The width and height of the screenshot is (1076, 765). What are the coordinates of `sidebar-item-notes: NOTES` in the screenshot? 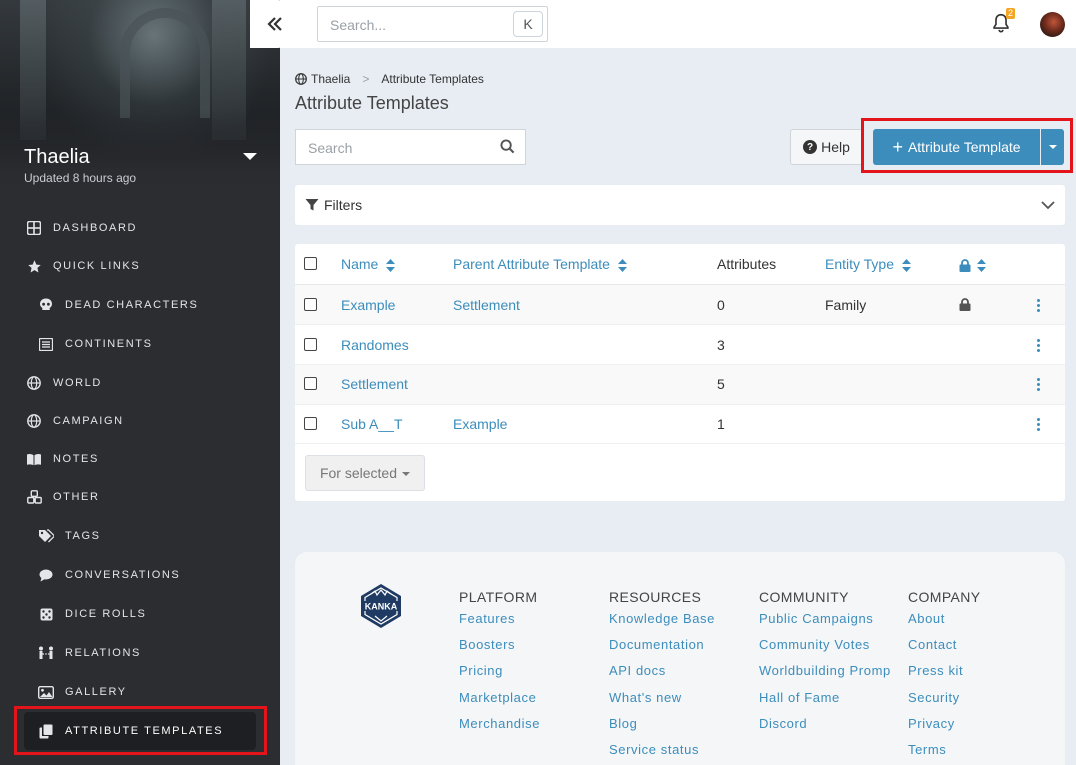 It's located at (135, 459).